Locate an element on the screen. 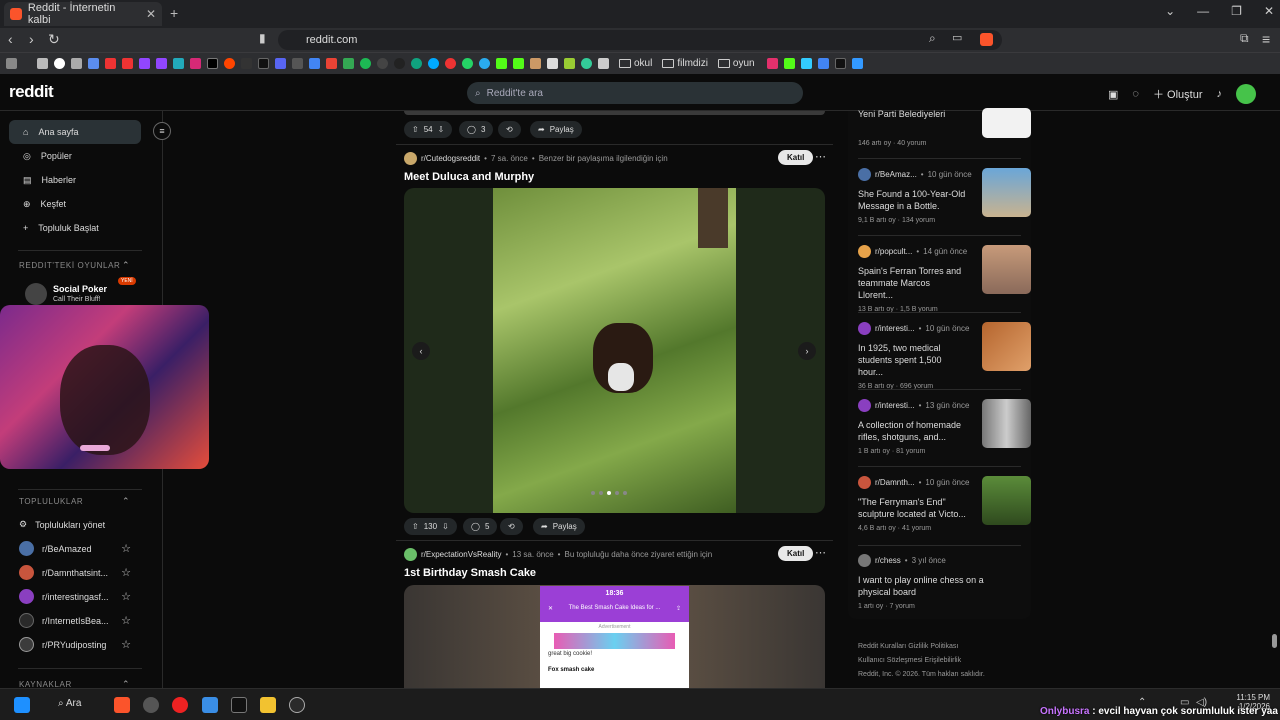  bookmark-folder-oyun: oyun is located at coordinates (736, 63).